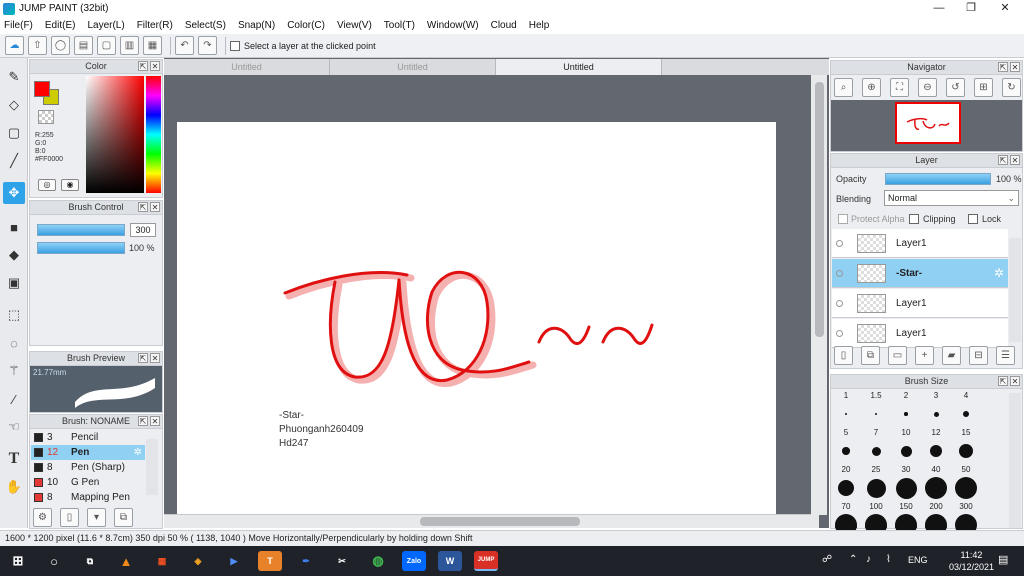 The image size is (1024, 576). I want to click on navigator-preview, so click(926, 125).